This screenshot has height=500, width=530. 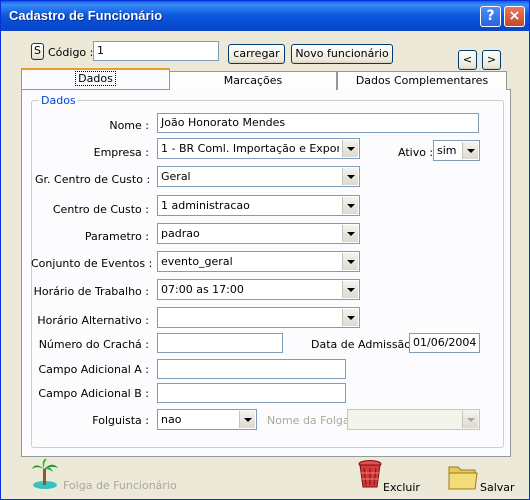 What do you see at coordinates (250, 148) in the screenshot?
I see `empresa-value: 1 - BR Coml. Importação e Exportaçã` at bounding box center [250, 148].